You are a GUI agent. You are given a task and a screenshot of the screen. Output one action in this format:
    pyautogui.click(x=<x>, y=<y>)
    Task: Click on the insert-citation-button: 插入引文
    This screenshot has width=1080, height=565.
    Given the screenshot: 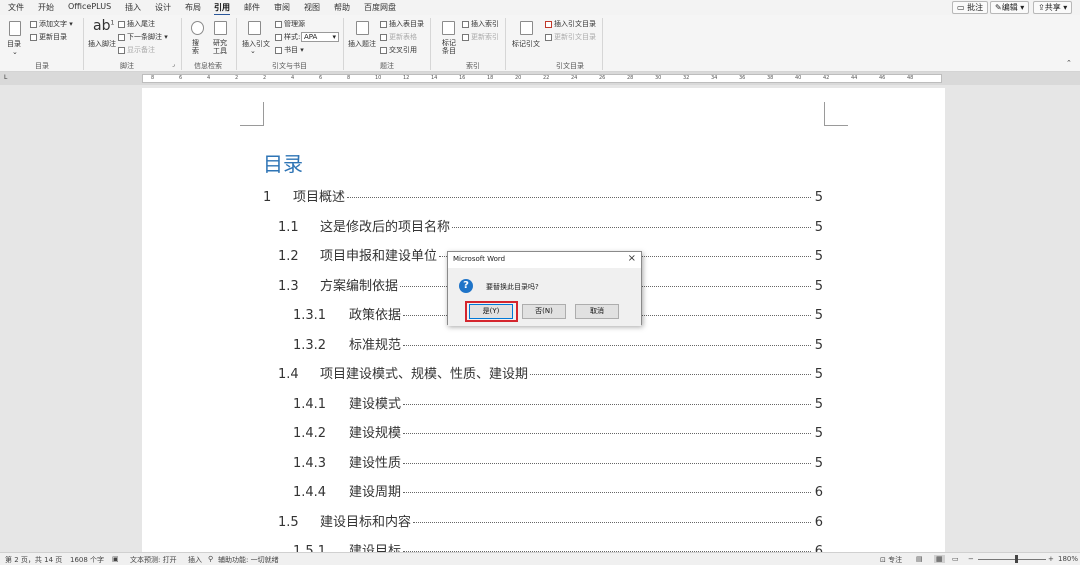 What is the action you would take?
    pyautogui.click(x=256, y=44)
    